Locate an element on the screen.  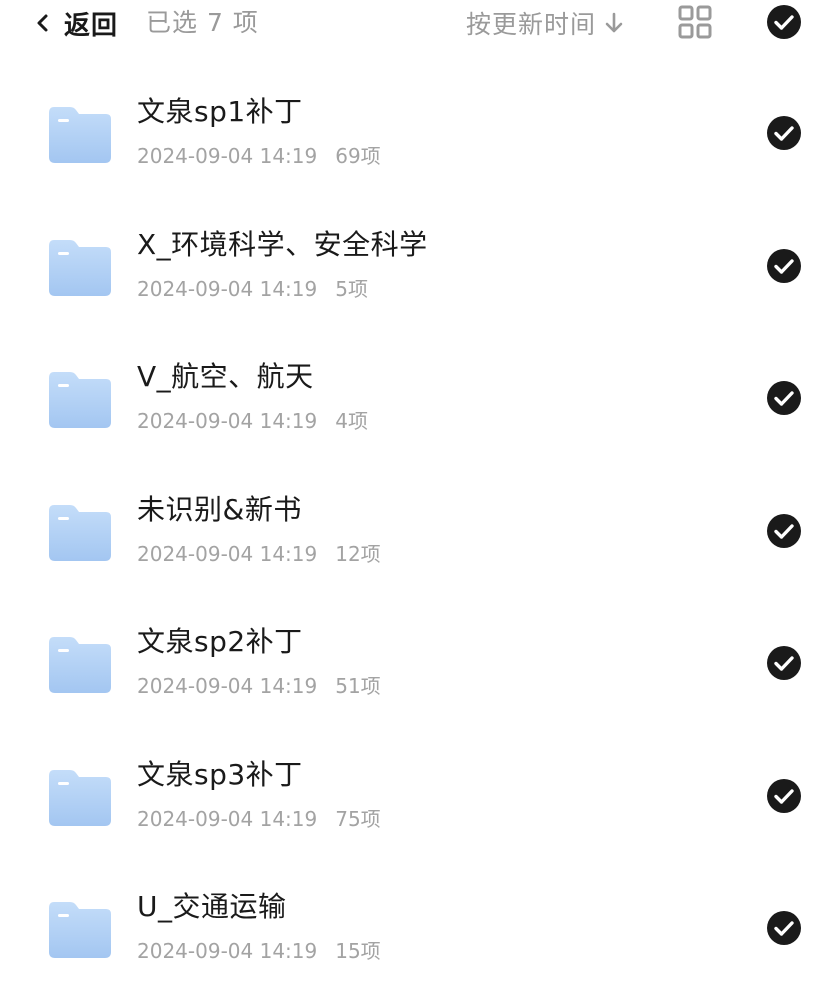
folder-name: 文泉sp1补丁 is located at coordinates (220, 111).